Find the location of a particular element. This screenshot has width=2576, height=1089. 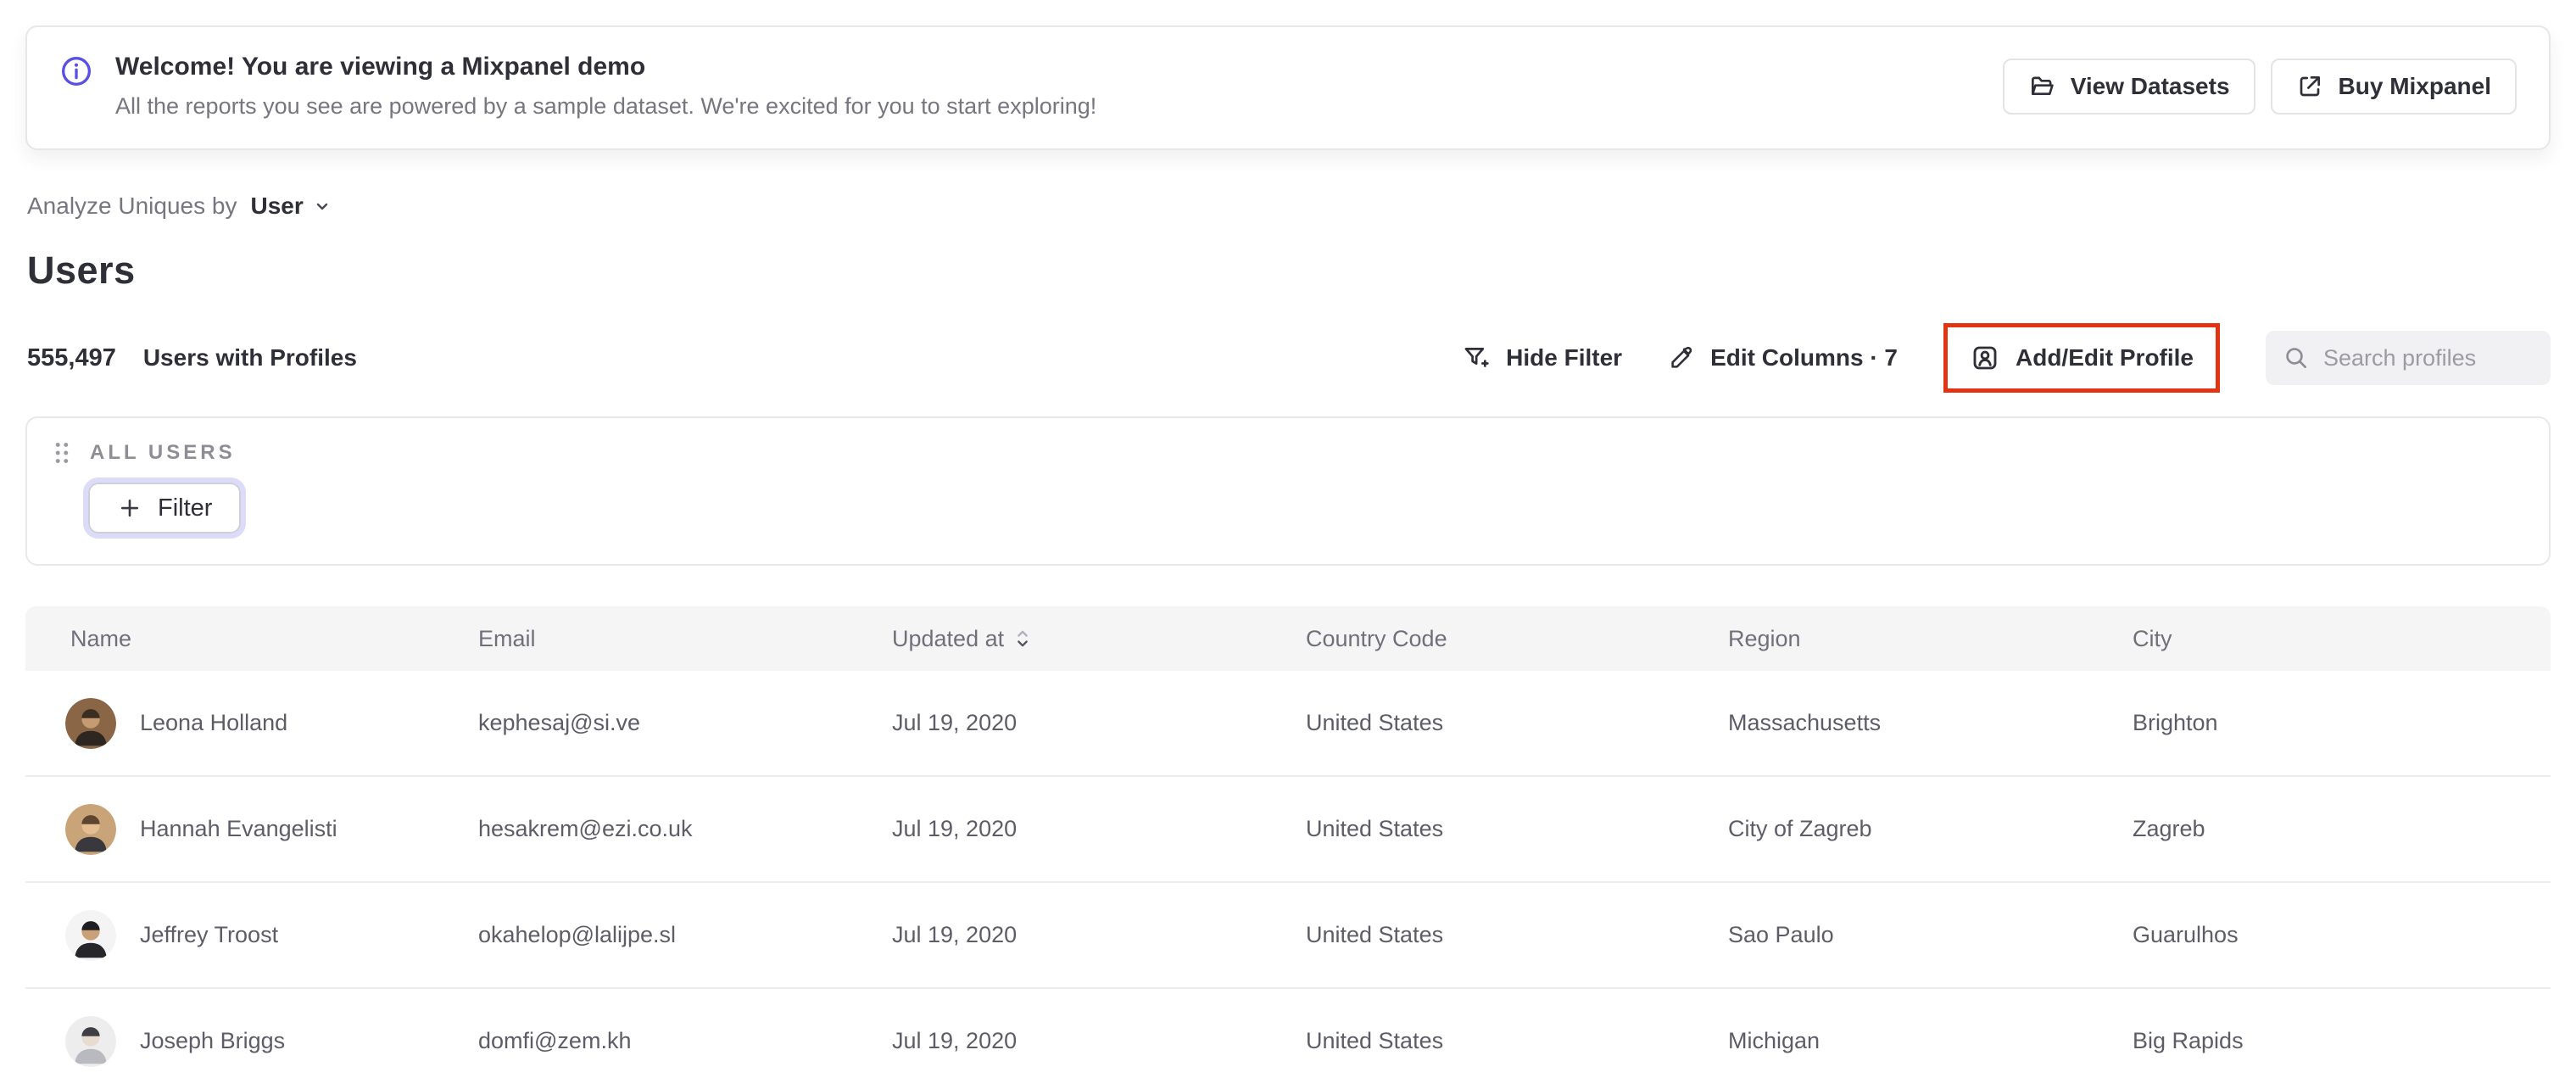

funnel-plus-icon is located at coordinates (1476, 357).